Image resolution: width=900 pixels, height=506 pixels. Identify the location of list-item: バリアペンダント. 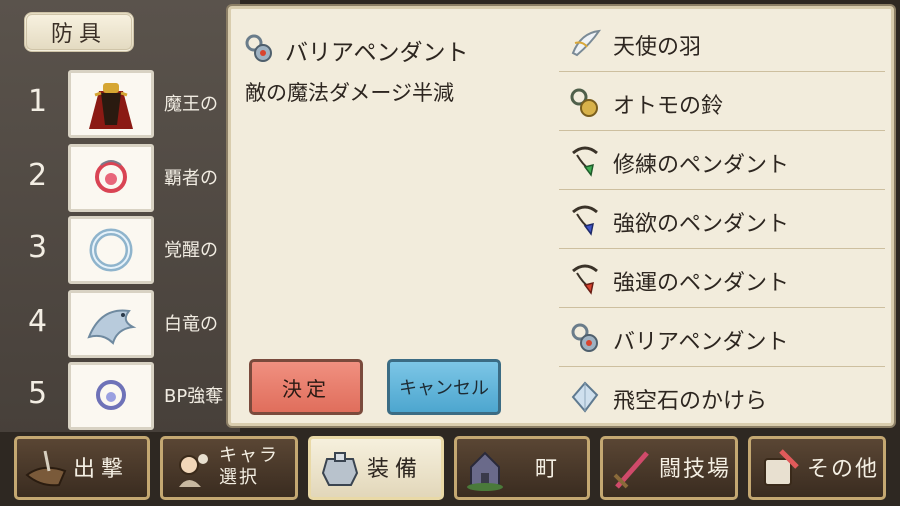
(722, 337).